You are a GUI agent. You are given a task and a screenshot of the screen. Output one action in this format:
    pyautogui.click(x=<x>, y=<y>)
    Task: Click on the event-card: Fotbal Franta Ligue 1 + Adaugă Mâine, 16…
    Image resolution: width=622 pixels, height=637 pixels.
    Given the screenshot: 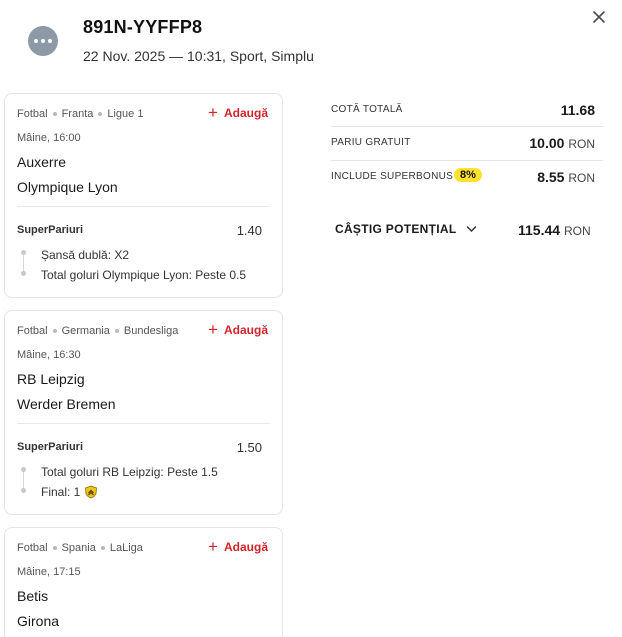 What is the action you would take?
    pyautogui.click(x=143, y=195)
    